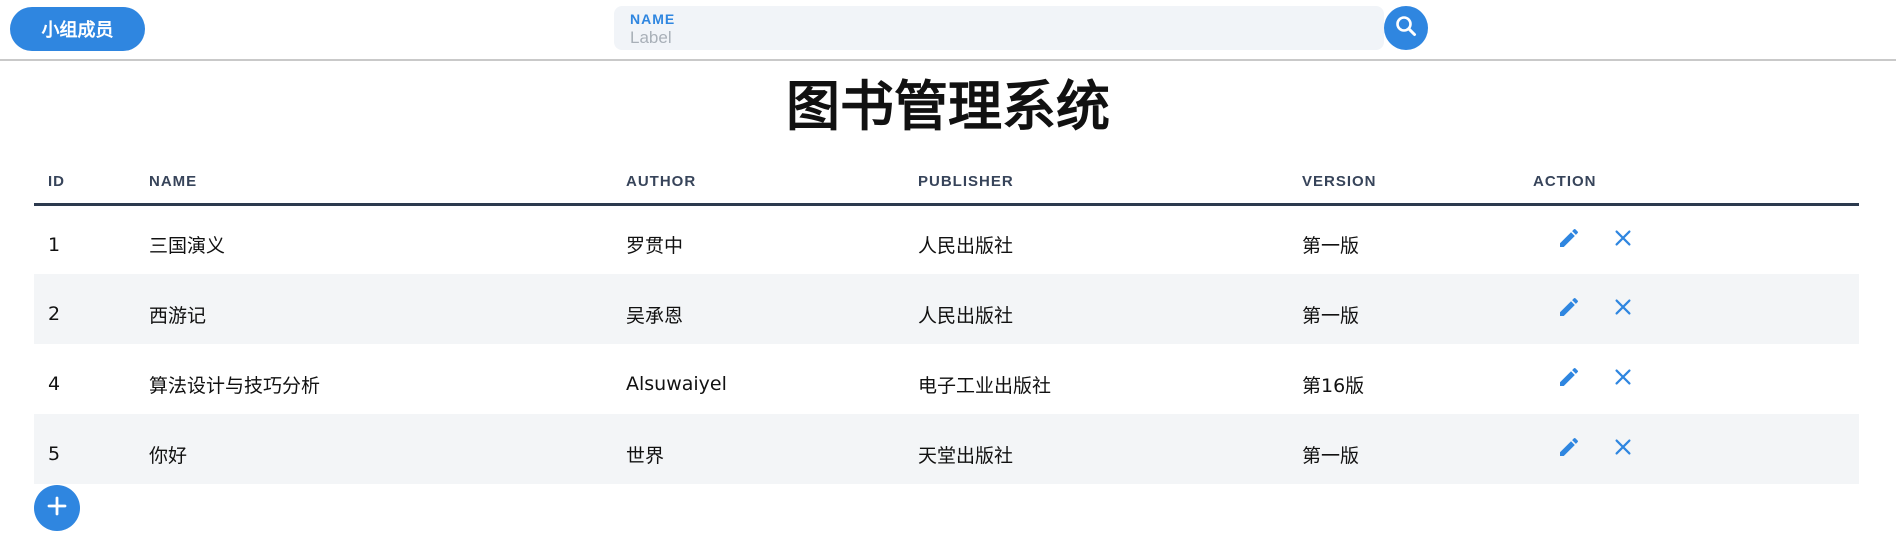  I want to click on table-row: 4 算法设计与技巧分析 Alsuwaiyel 电子工业出版社 第16版, so click(946, 379).